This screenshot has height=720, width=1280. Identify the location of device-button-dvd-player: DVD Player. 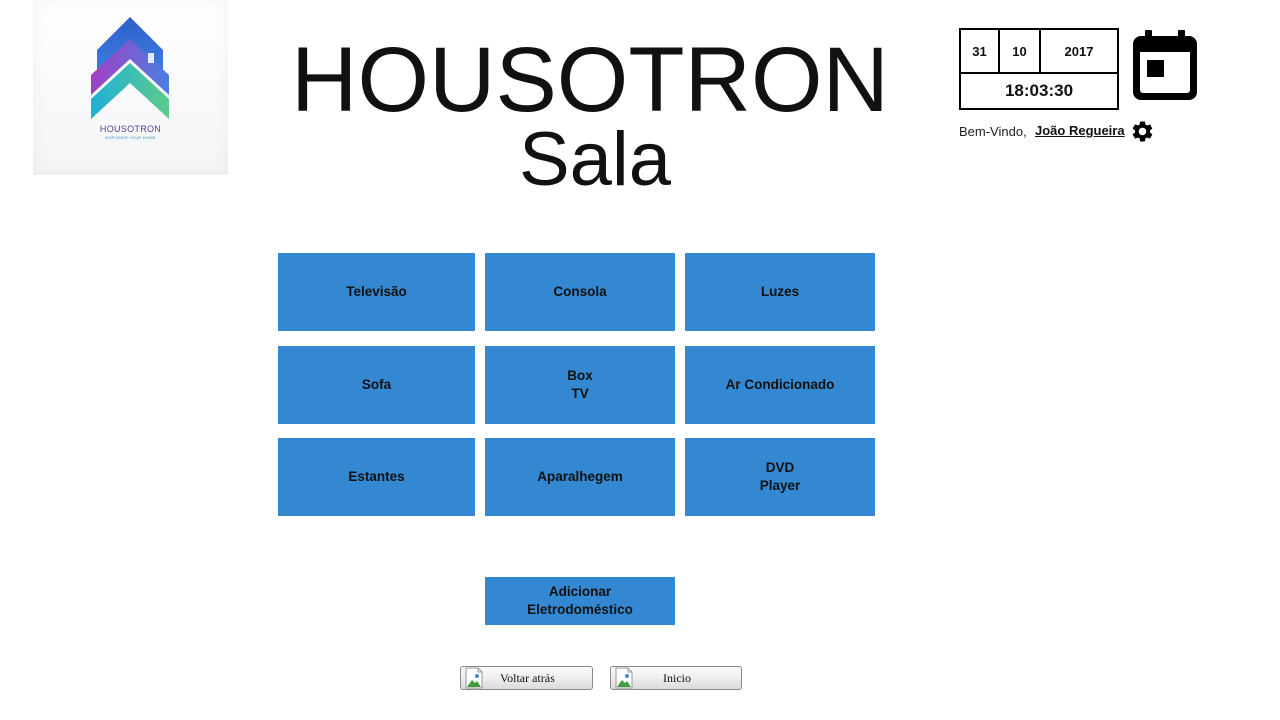
(780, 477).